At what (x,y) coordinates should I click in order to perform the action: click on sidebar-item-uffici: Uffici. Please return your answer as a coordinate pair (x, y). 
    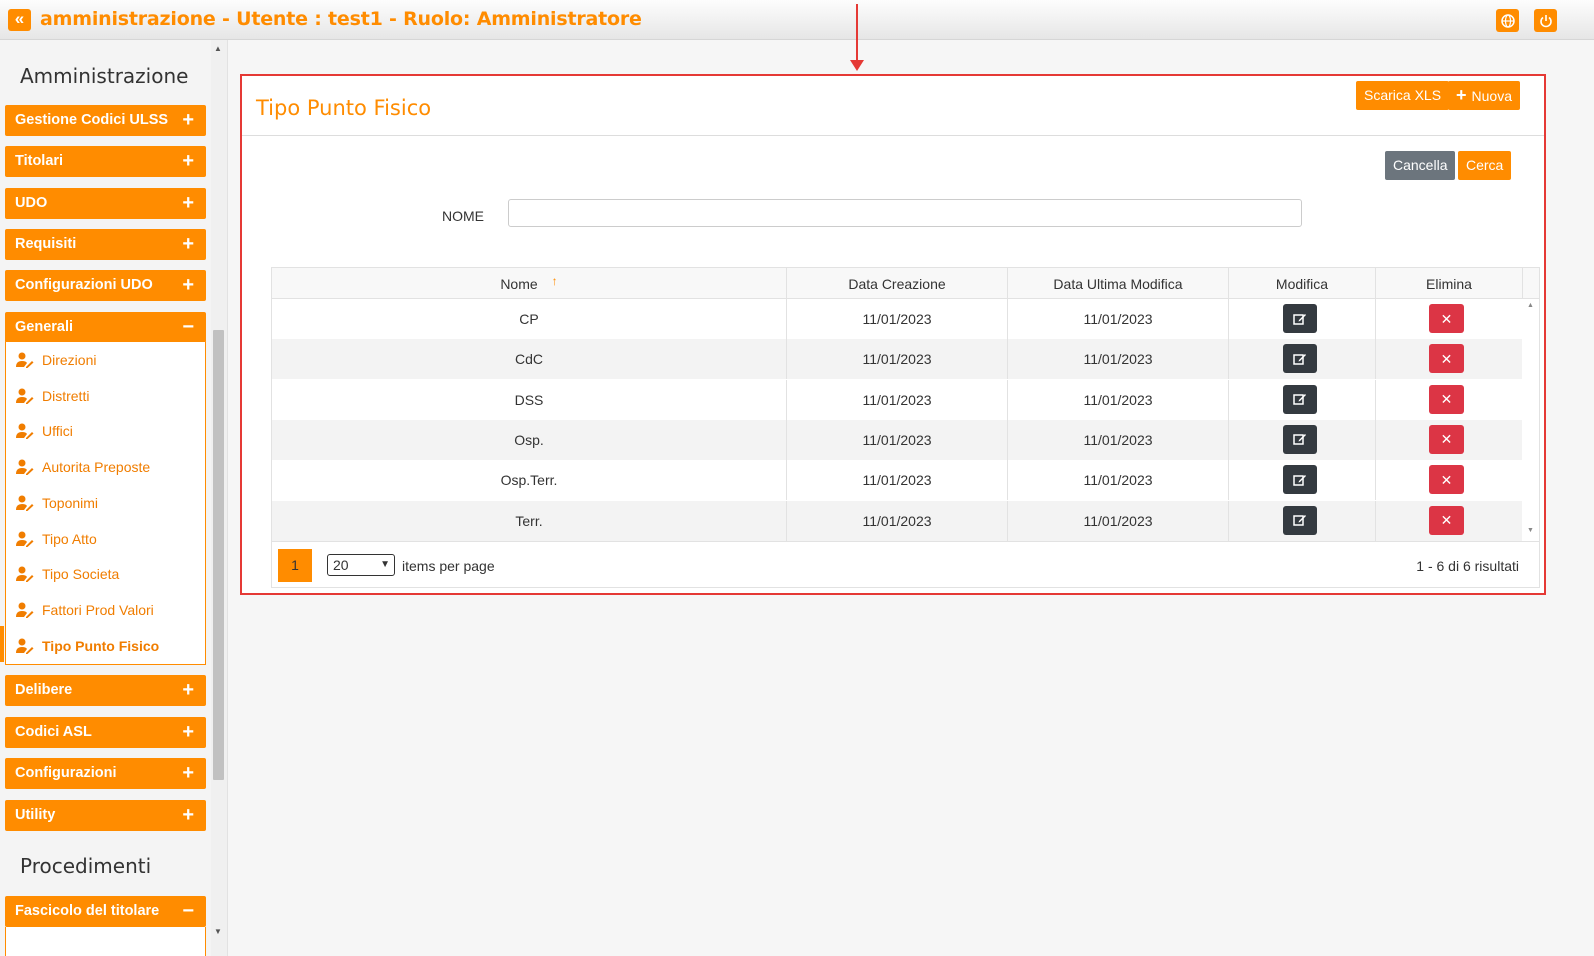
    Looking at the image, I should click on (44, 431).